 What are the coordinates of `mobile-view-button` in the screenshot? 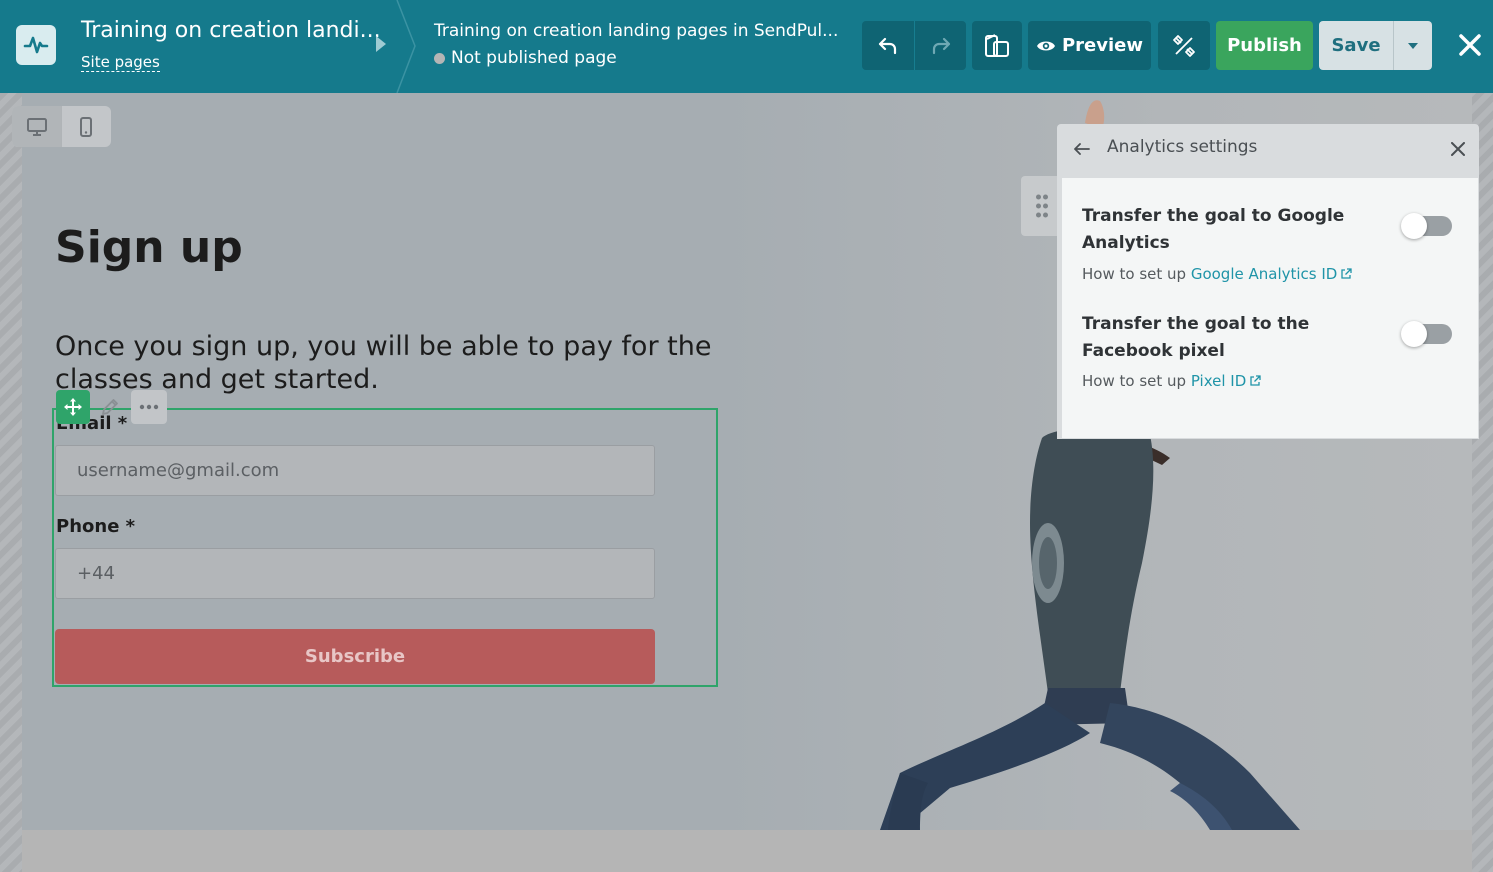 It's located at (85, 126).